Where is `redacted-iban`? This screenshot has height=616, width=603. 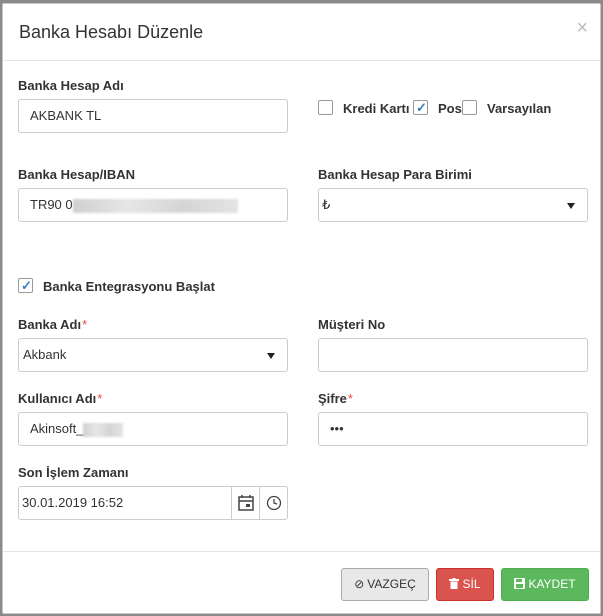
redacted-iban is located at coordinates (155, 205).